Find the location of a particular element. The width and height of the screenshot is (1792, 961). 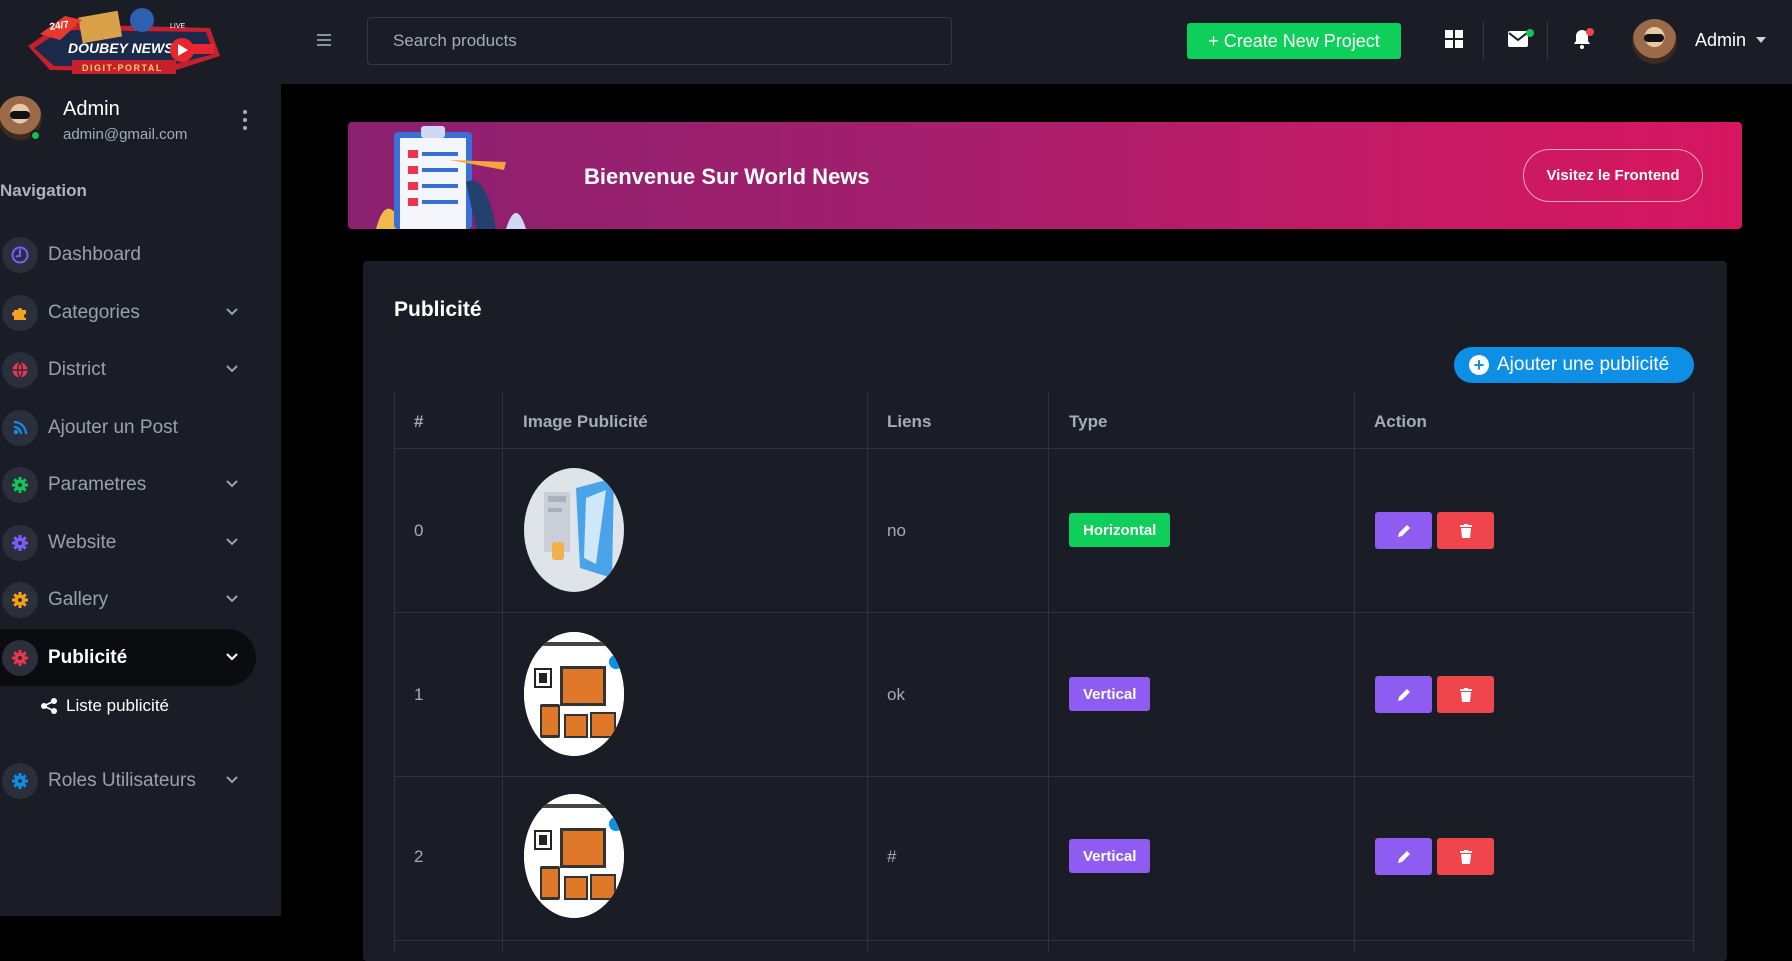

sidebar-item-add-post: Ajouter un Post is located at coordinates (128, 427).